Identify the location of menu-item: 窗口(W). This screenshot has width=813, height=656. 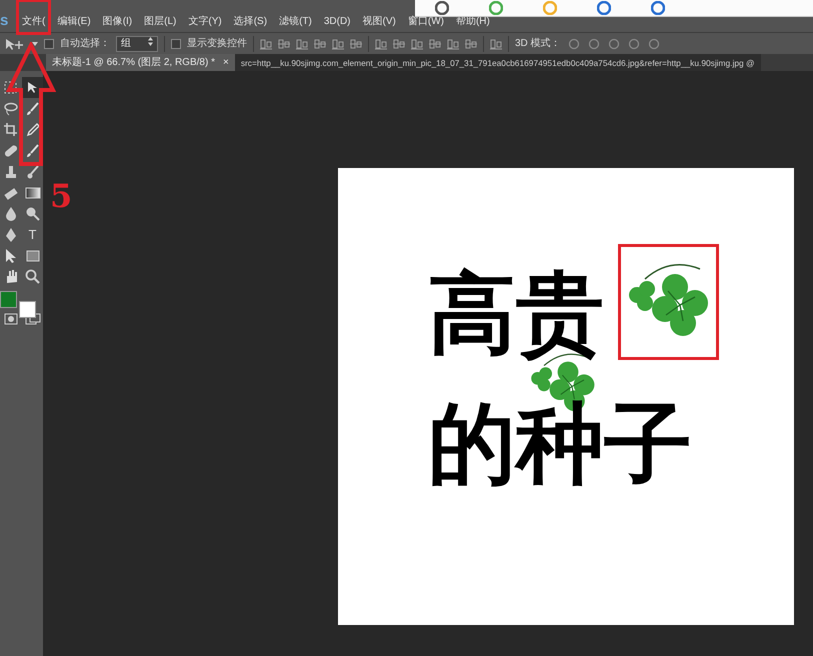
(426, 22).